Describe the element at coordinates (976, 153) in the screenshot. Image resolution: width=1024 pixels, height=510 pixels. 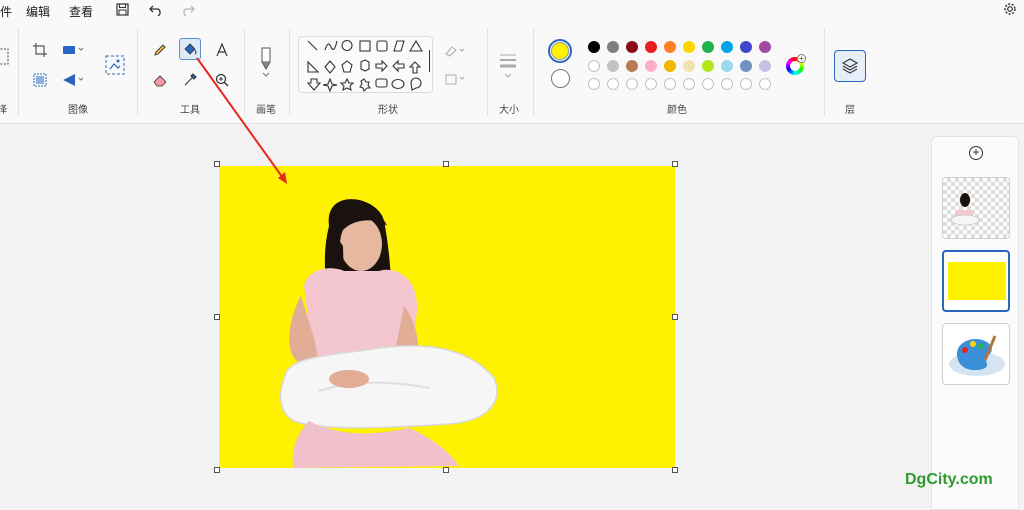
I see `add-layer-button: +` at that location.